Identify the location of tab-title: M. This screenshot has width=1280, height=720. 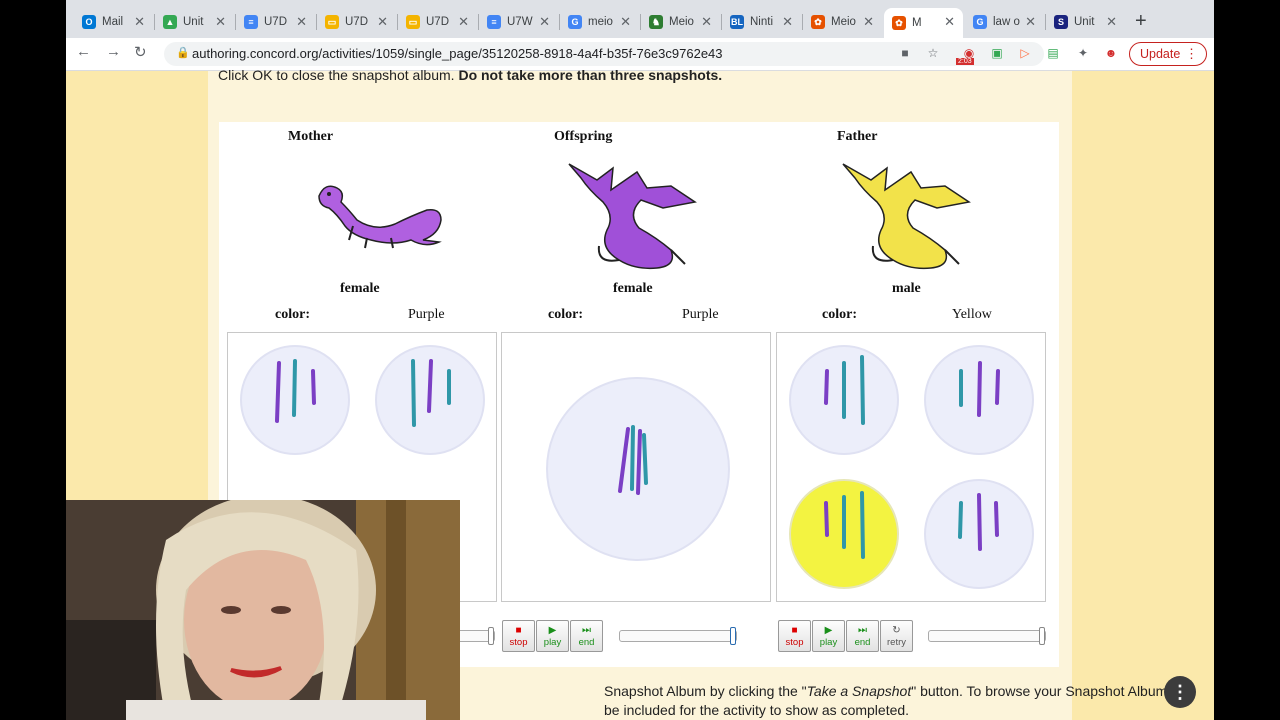
(917, 23).